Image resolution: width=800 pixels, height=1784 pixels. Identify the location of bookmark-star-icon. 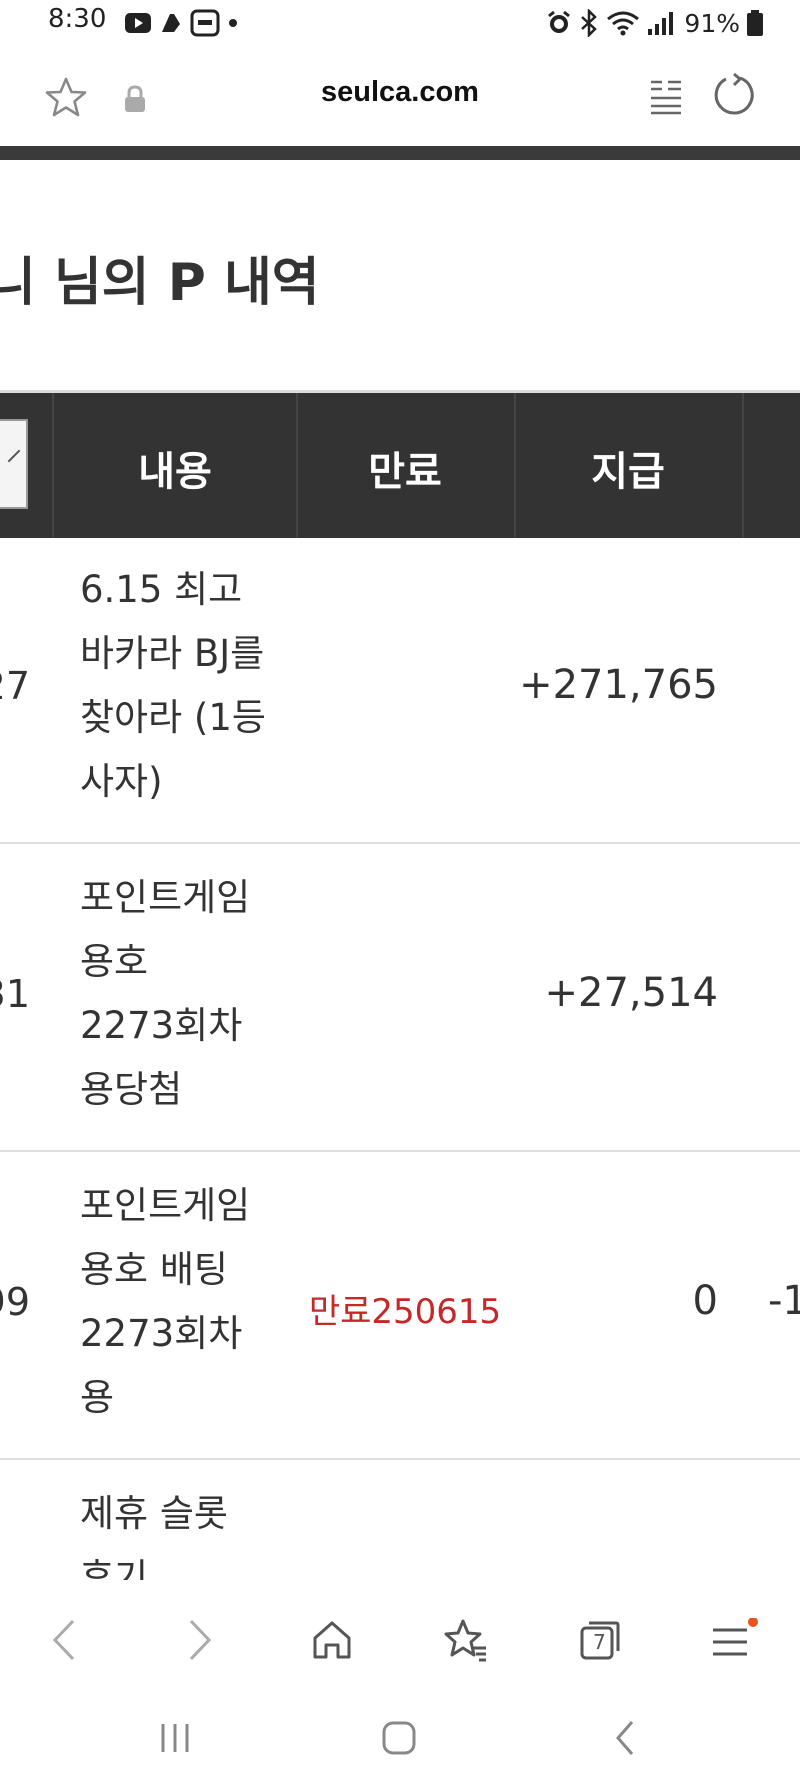
(465, 1640).